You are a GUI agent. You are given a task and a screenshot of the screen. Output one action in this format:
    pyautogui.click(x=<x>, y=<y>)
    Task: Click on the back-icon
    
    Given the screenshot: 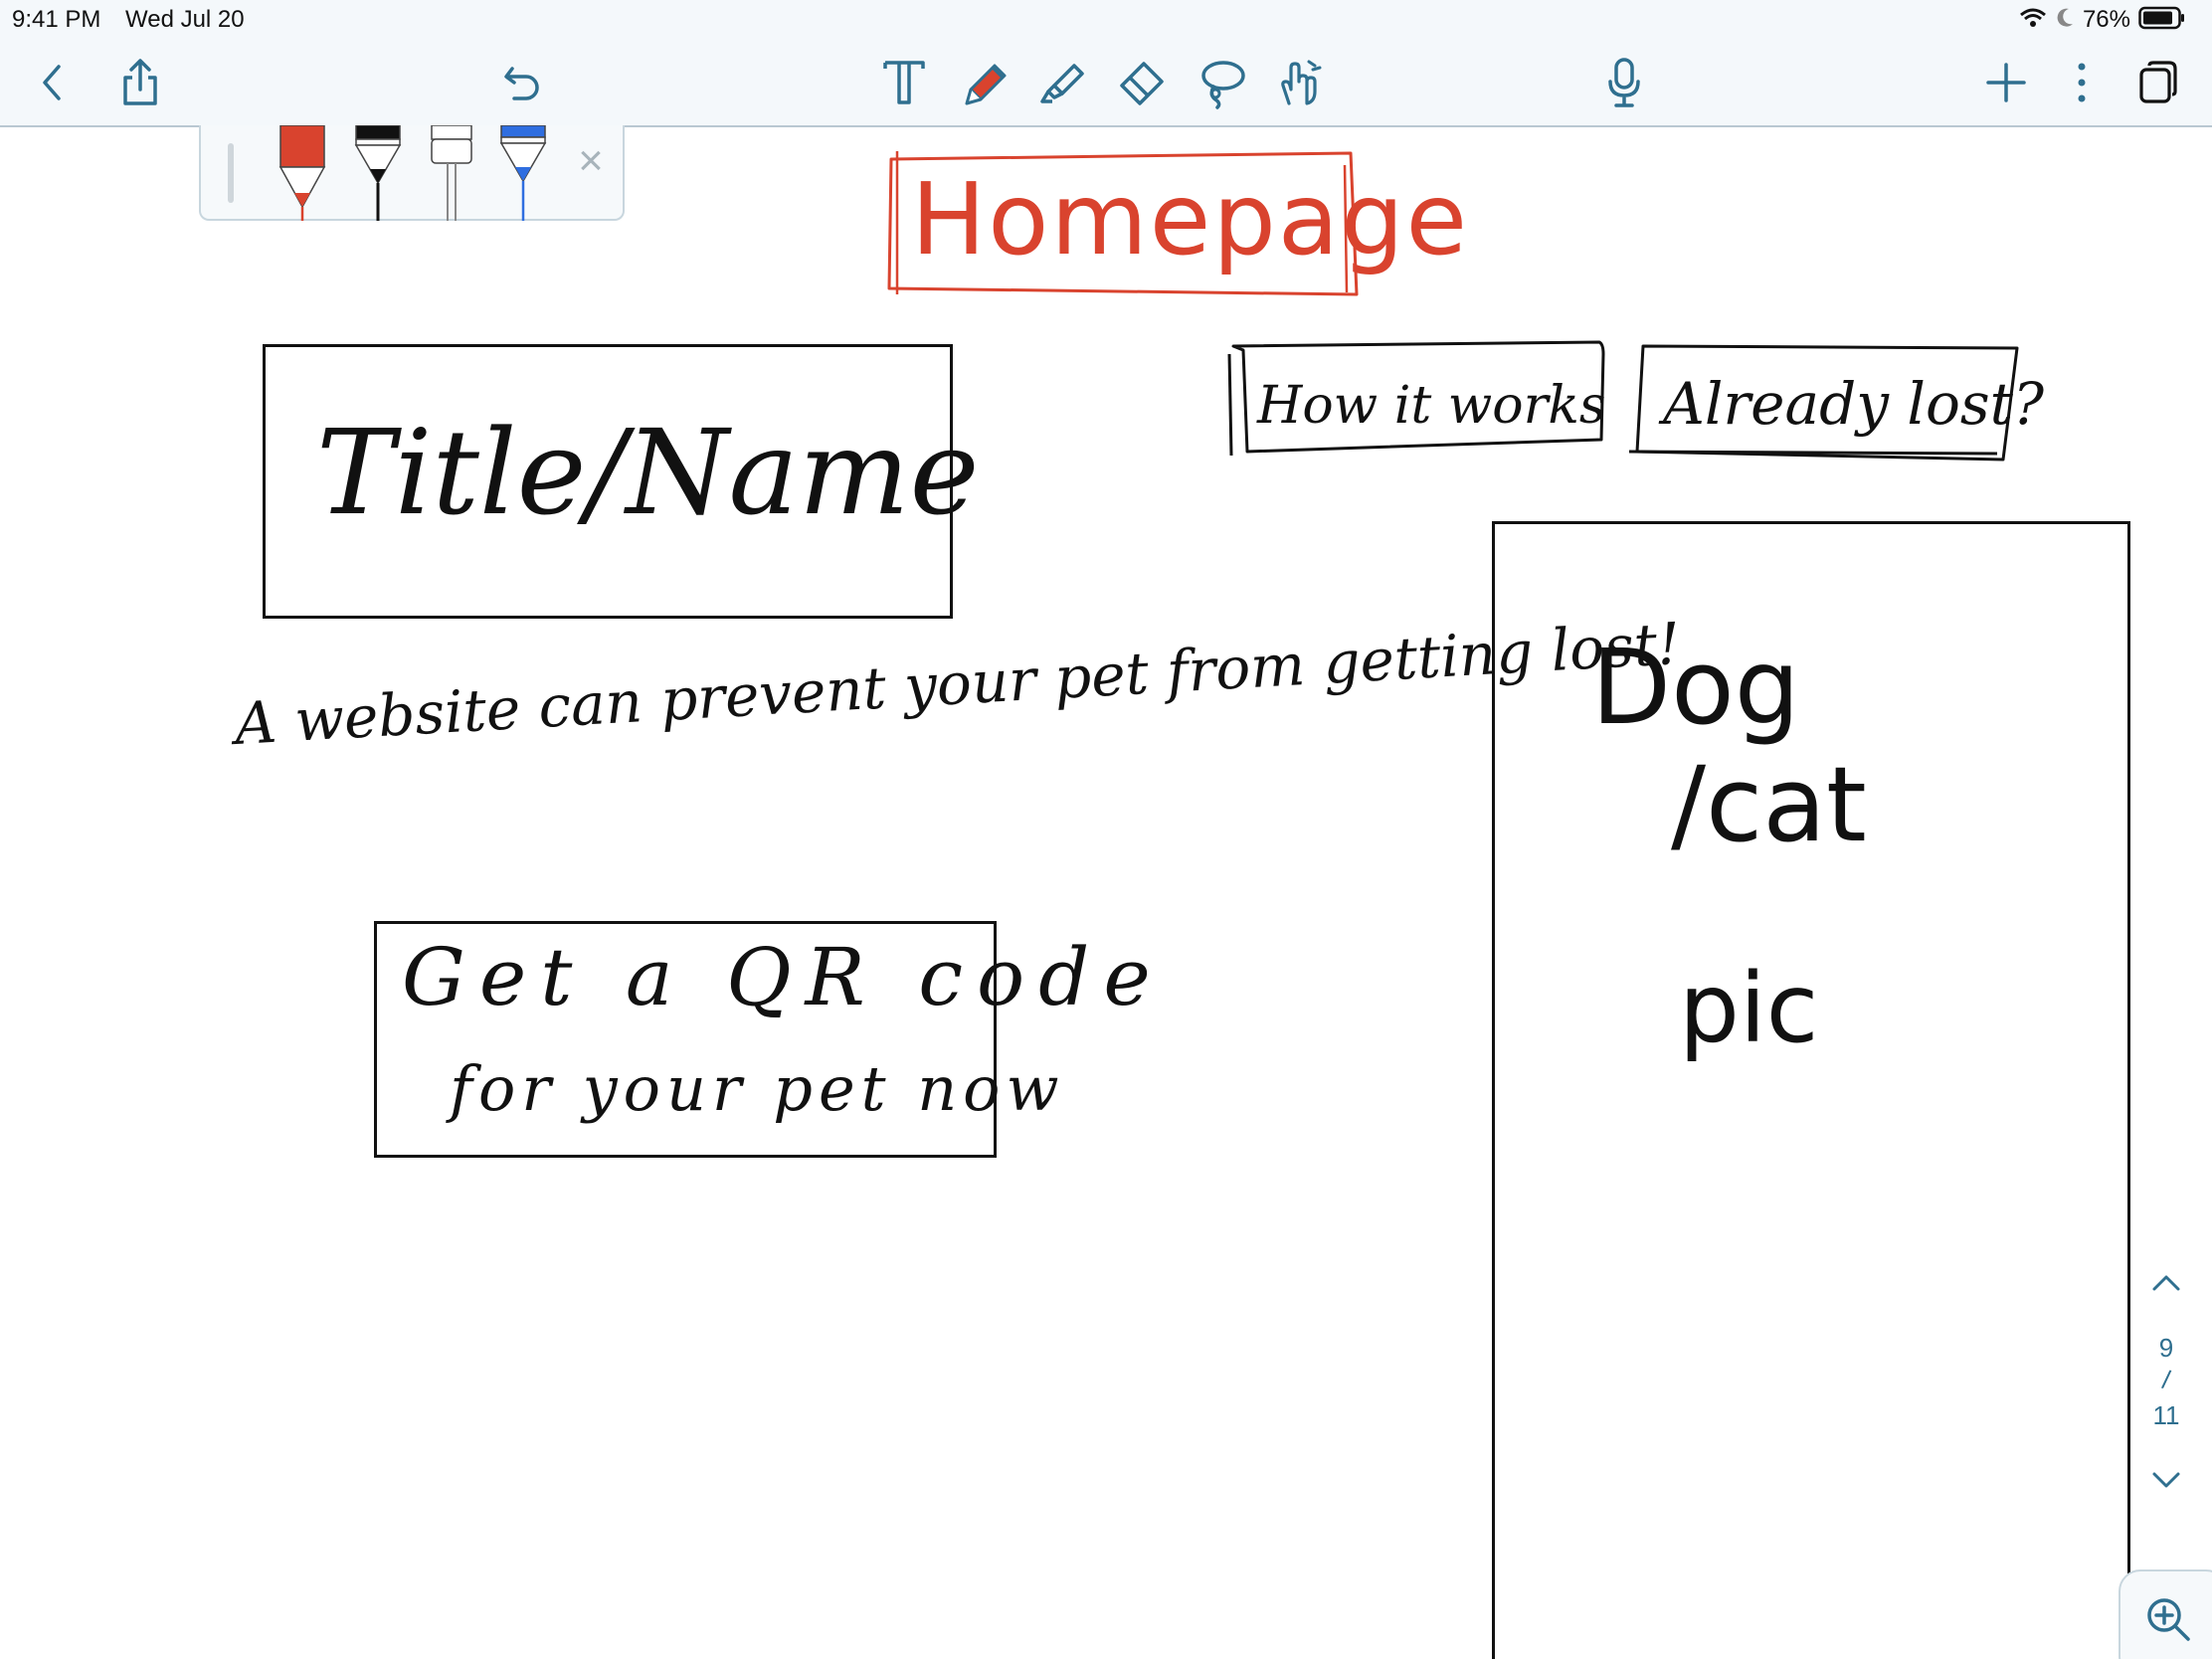 What is the action you would take?
    pyautogui.click(x=52, y=82)
    